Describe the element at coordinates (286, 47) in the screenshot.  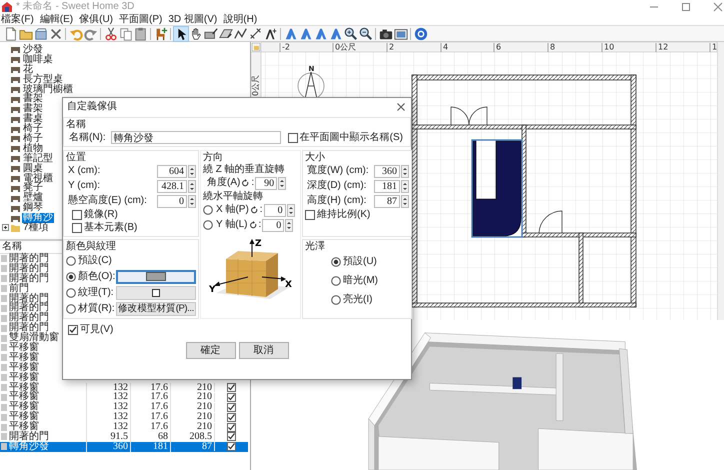
I see `ruler-label: -2` at that location.